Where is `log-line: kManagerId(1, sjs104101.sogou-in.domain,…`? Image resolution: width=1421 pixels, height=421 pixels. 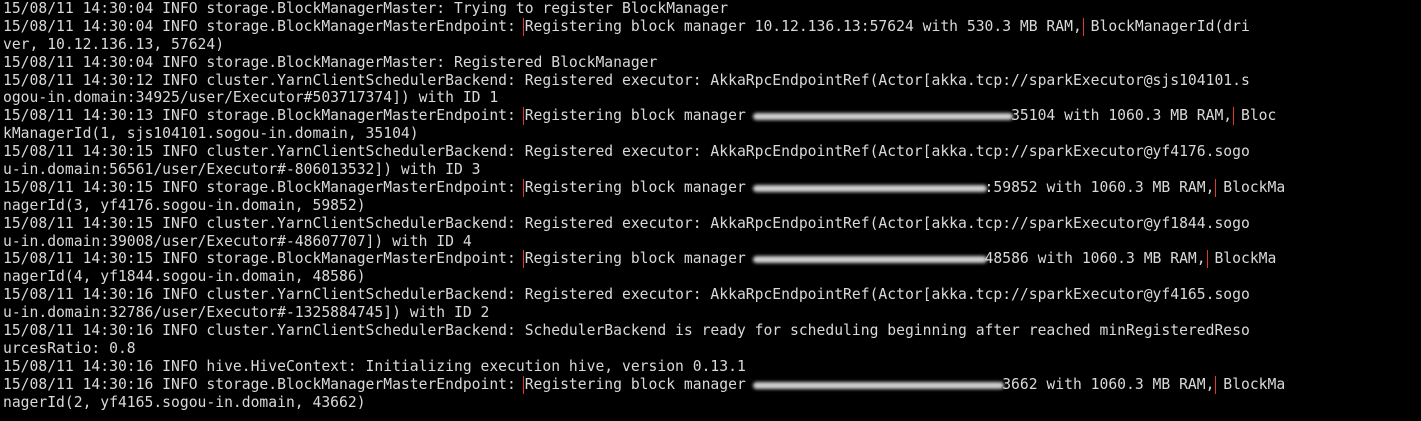
log-line: kManagerId(1, sjs104101.sogou-in.domain,… is located at coordinates (712, 134).